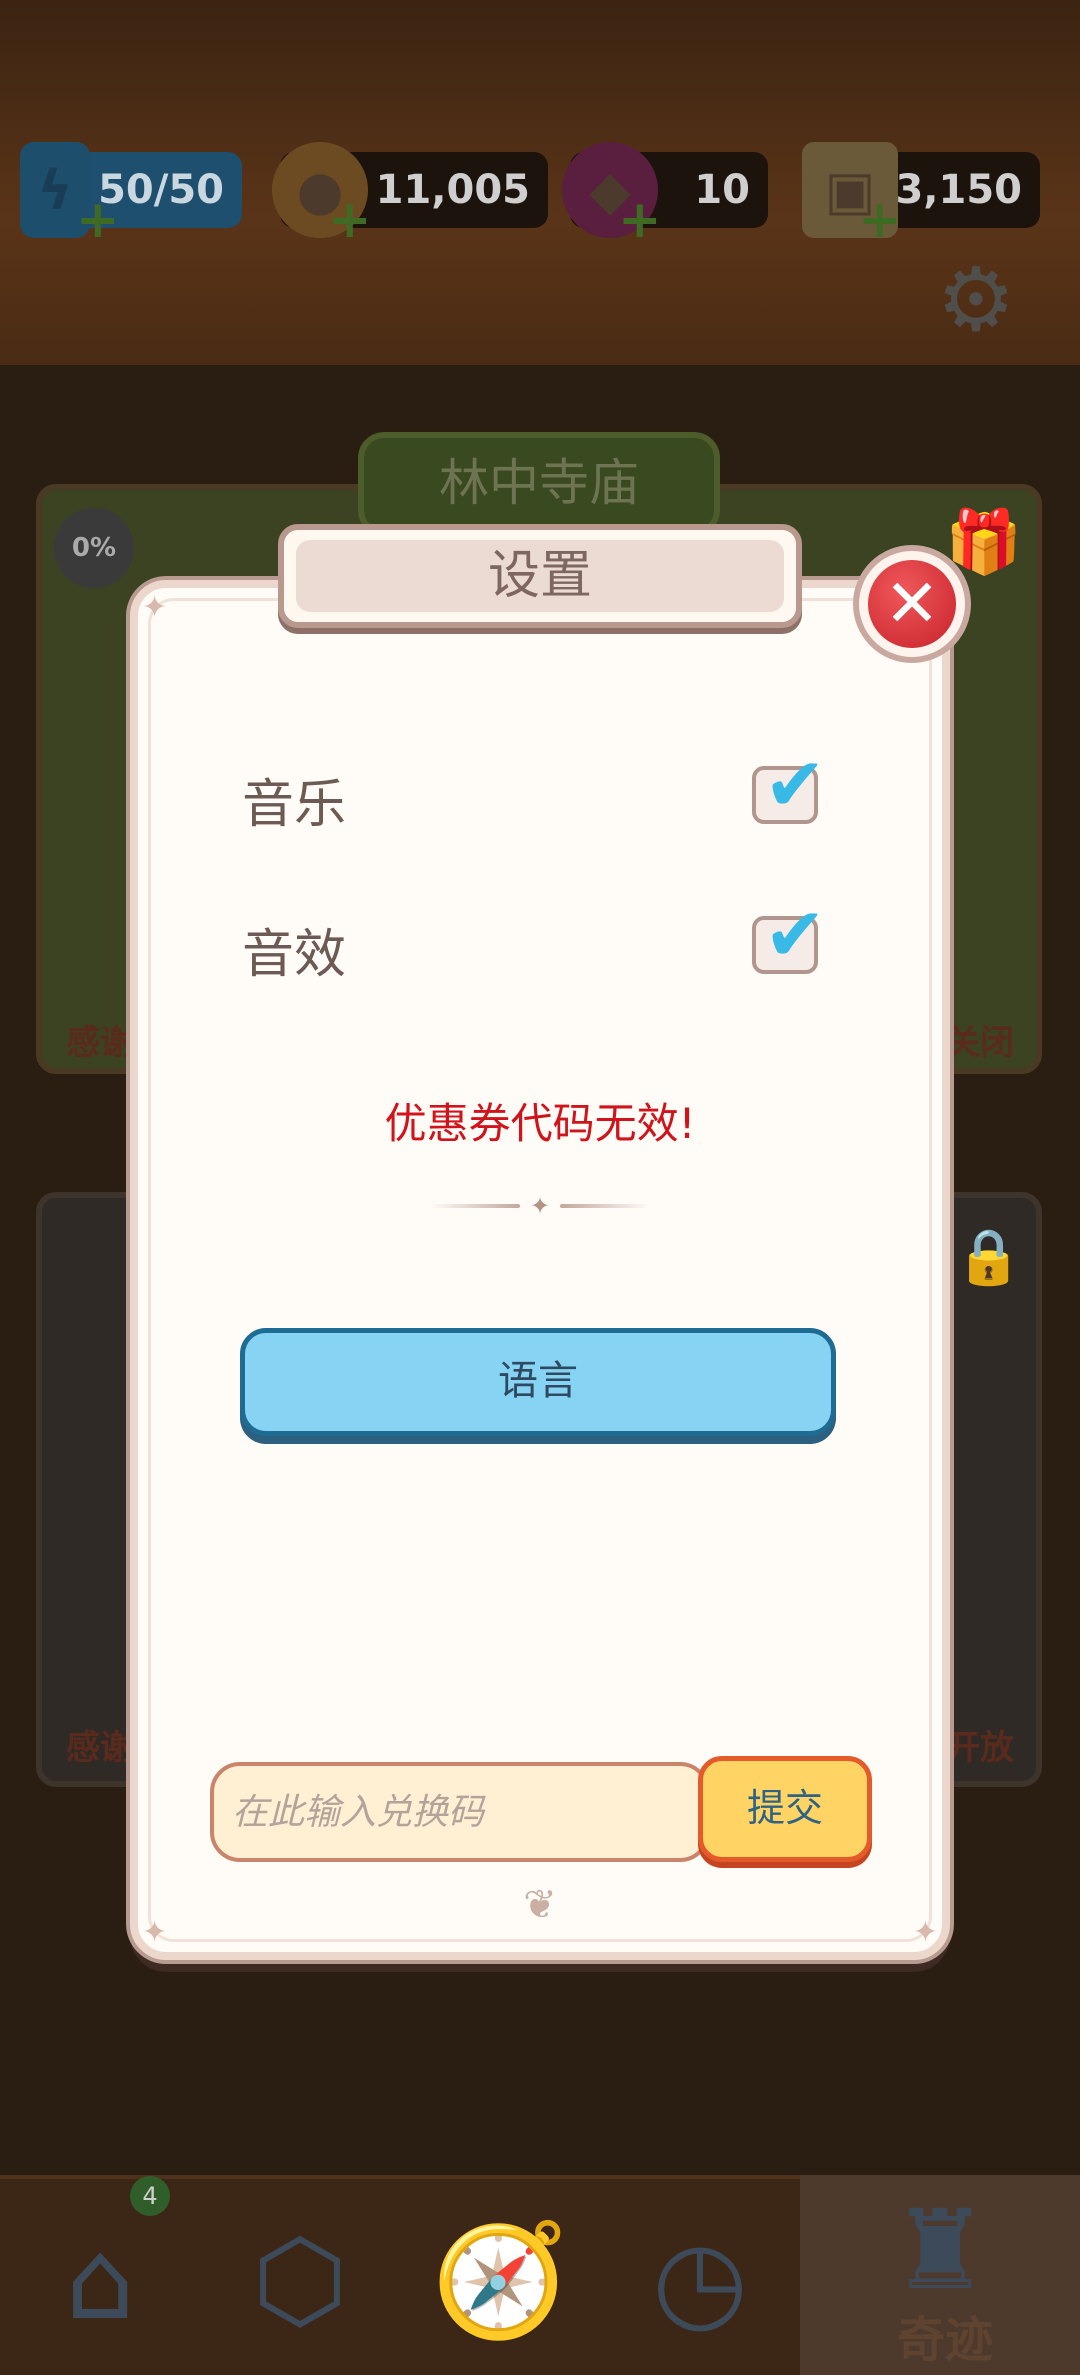  What do you see at coordinates (294, 955) in the screenshot?
I see `sfx-label: 音效` at bounding box center [294, 955].